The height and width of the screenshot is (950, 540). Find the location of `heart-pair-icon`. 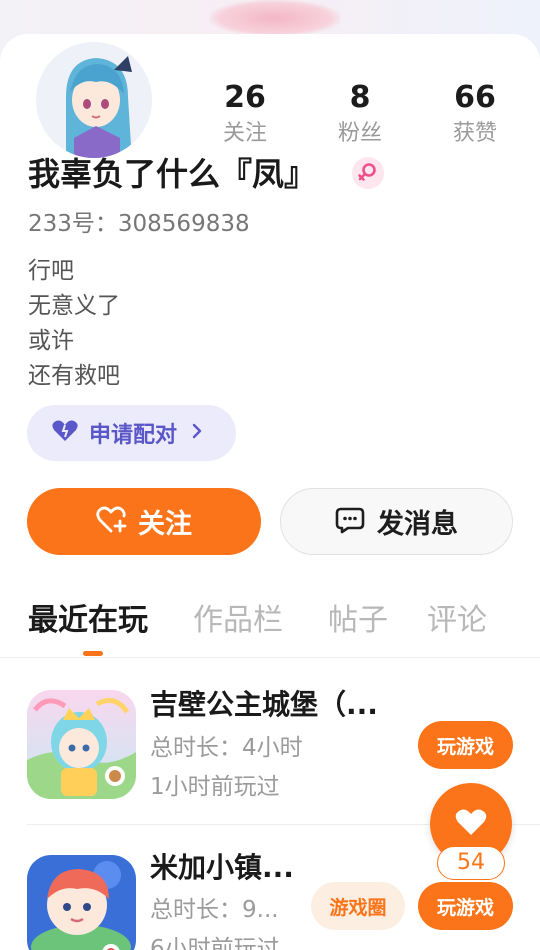

heart-pair-icon is located at coordinates (65, 433).